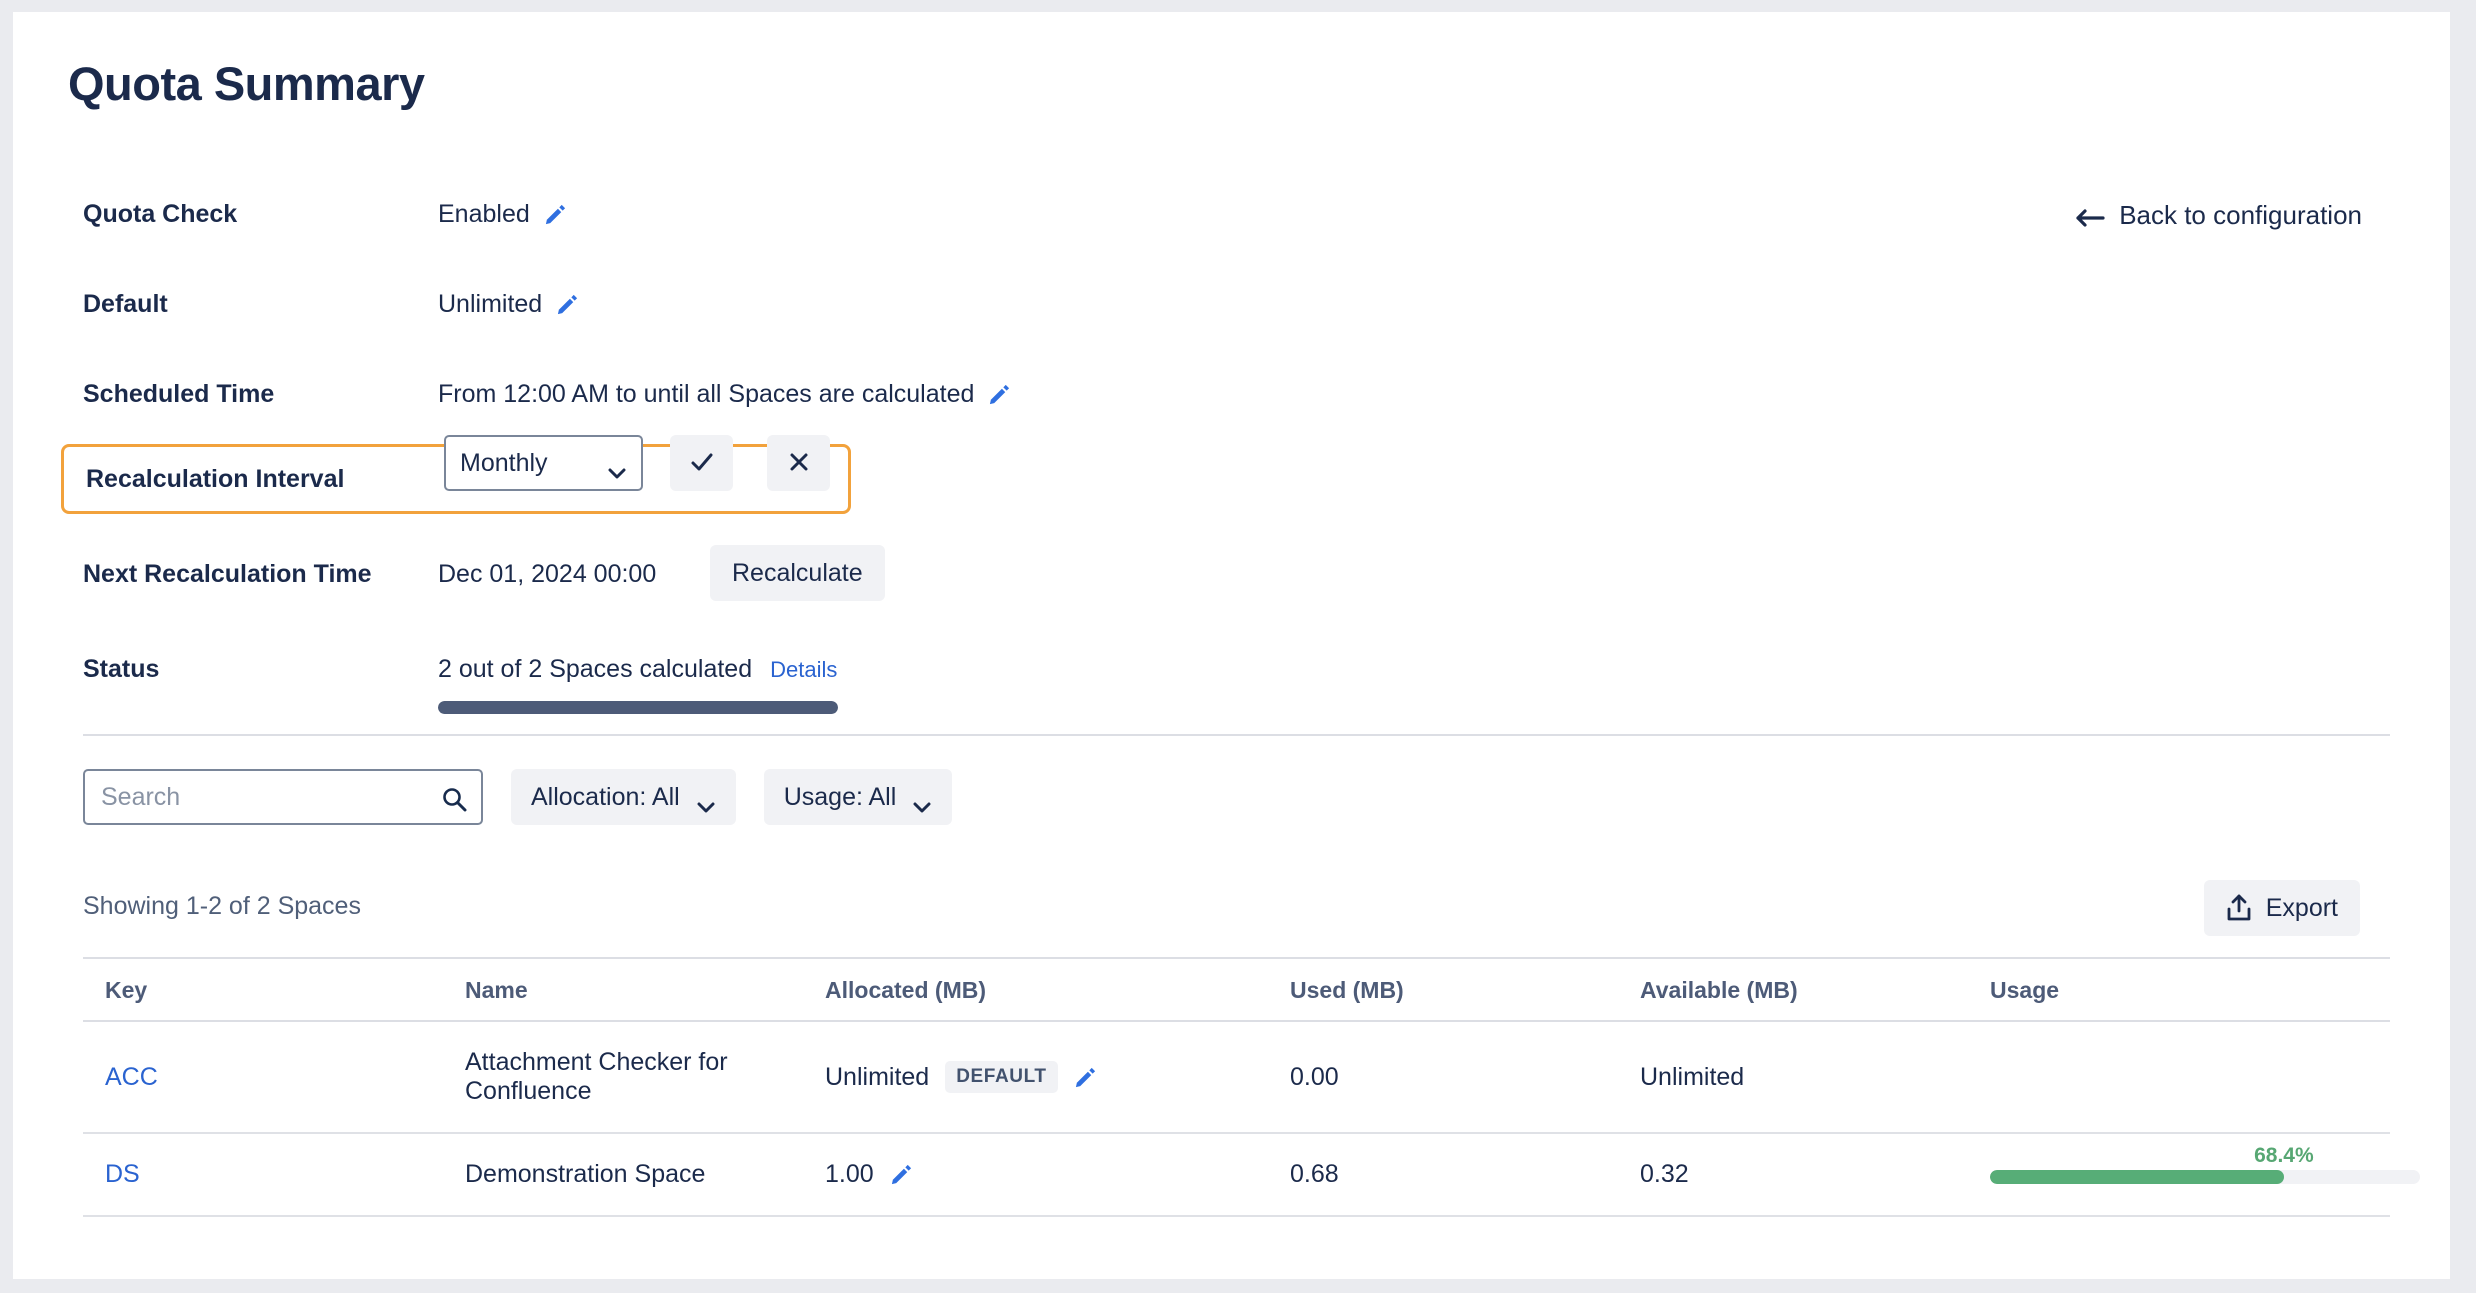 Image resolution: width=2476 pixels, height=1293 pixels. I want to click on status-value-group: 2 out of 2 Spaces calculated Details, so click(637, 669).